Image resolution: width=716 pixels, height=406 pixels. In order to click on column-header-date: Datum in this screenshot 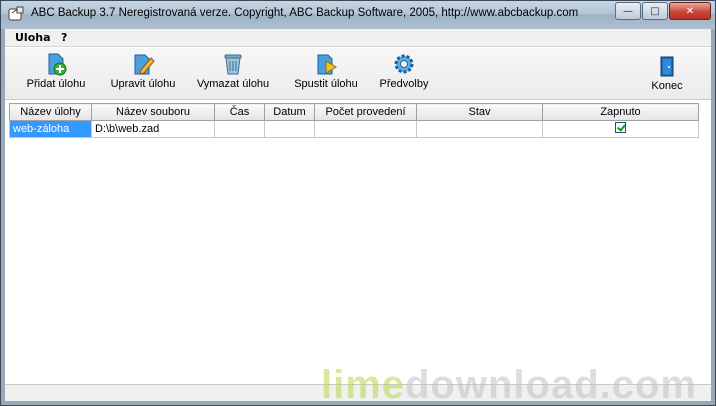, I will do `click(289, 112)`.